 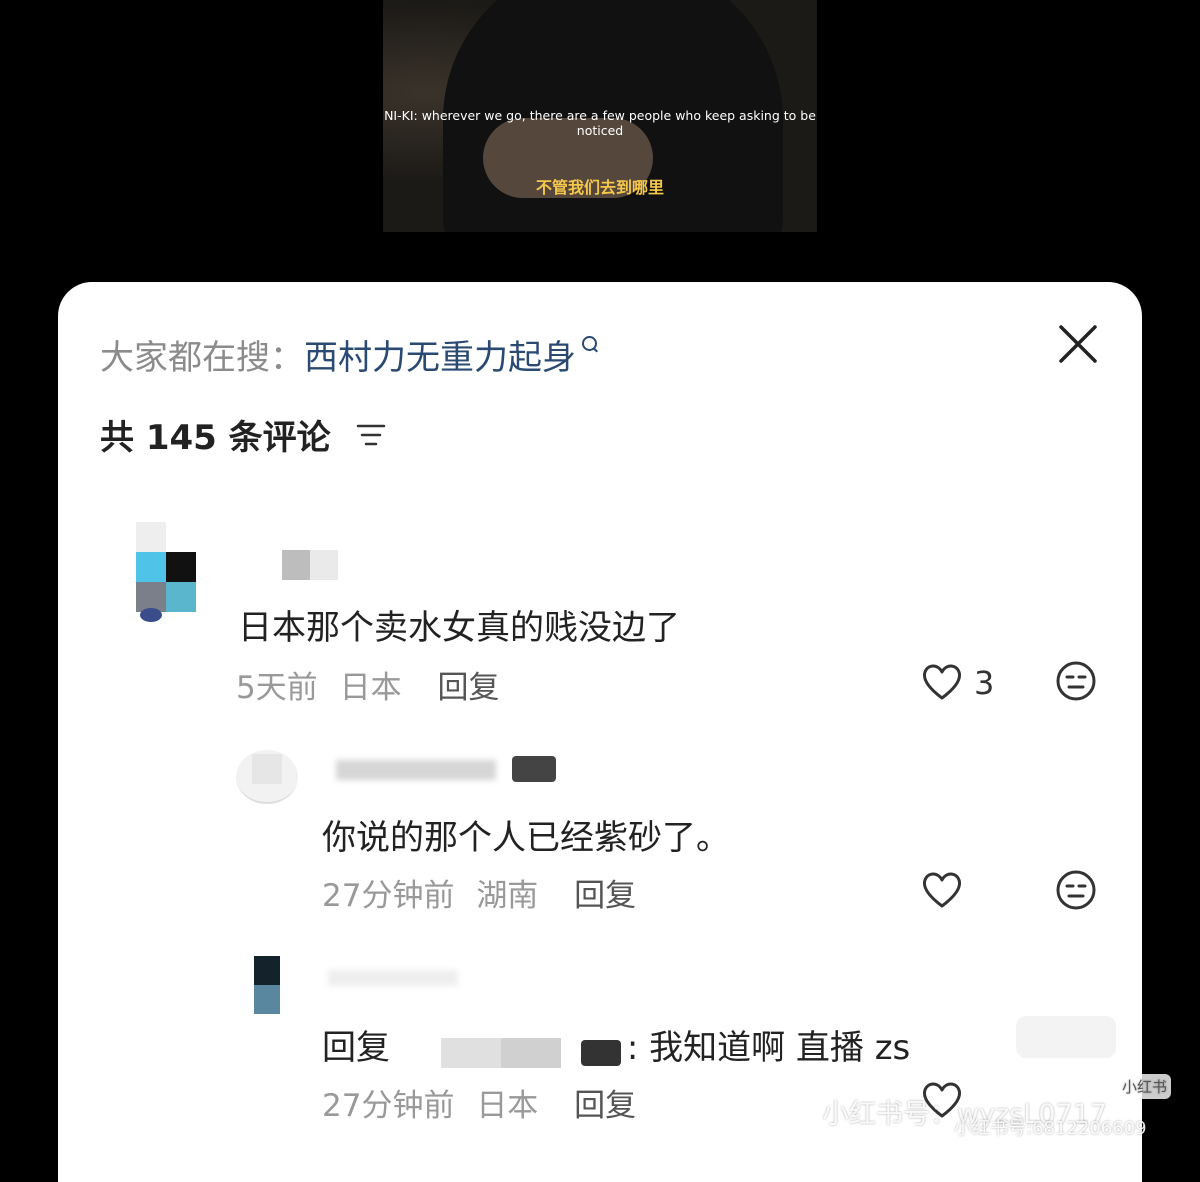 I want to click on video-caption-chinese: 不管我们去到哪里, so click(x=599, y=187).